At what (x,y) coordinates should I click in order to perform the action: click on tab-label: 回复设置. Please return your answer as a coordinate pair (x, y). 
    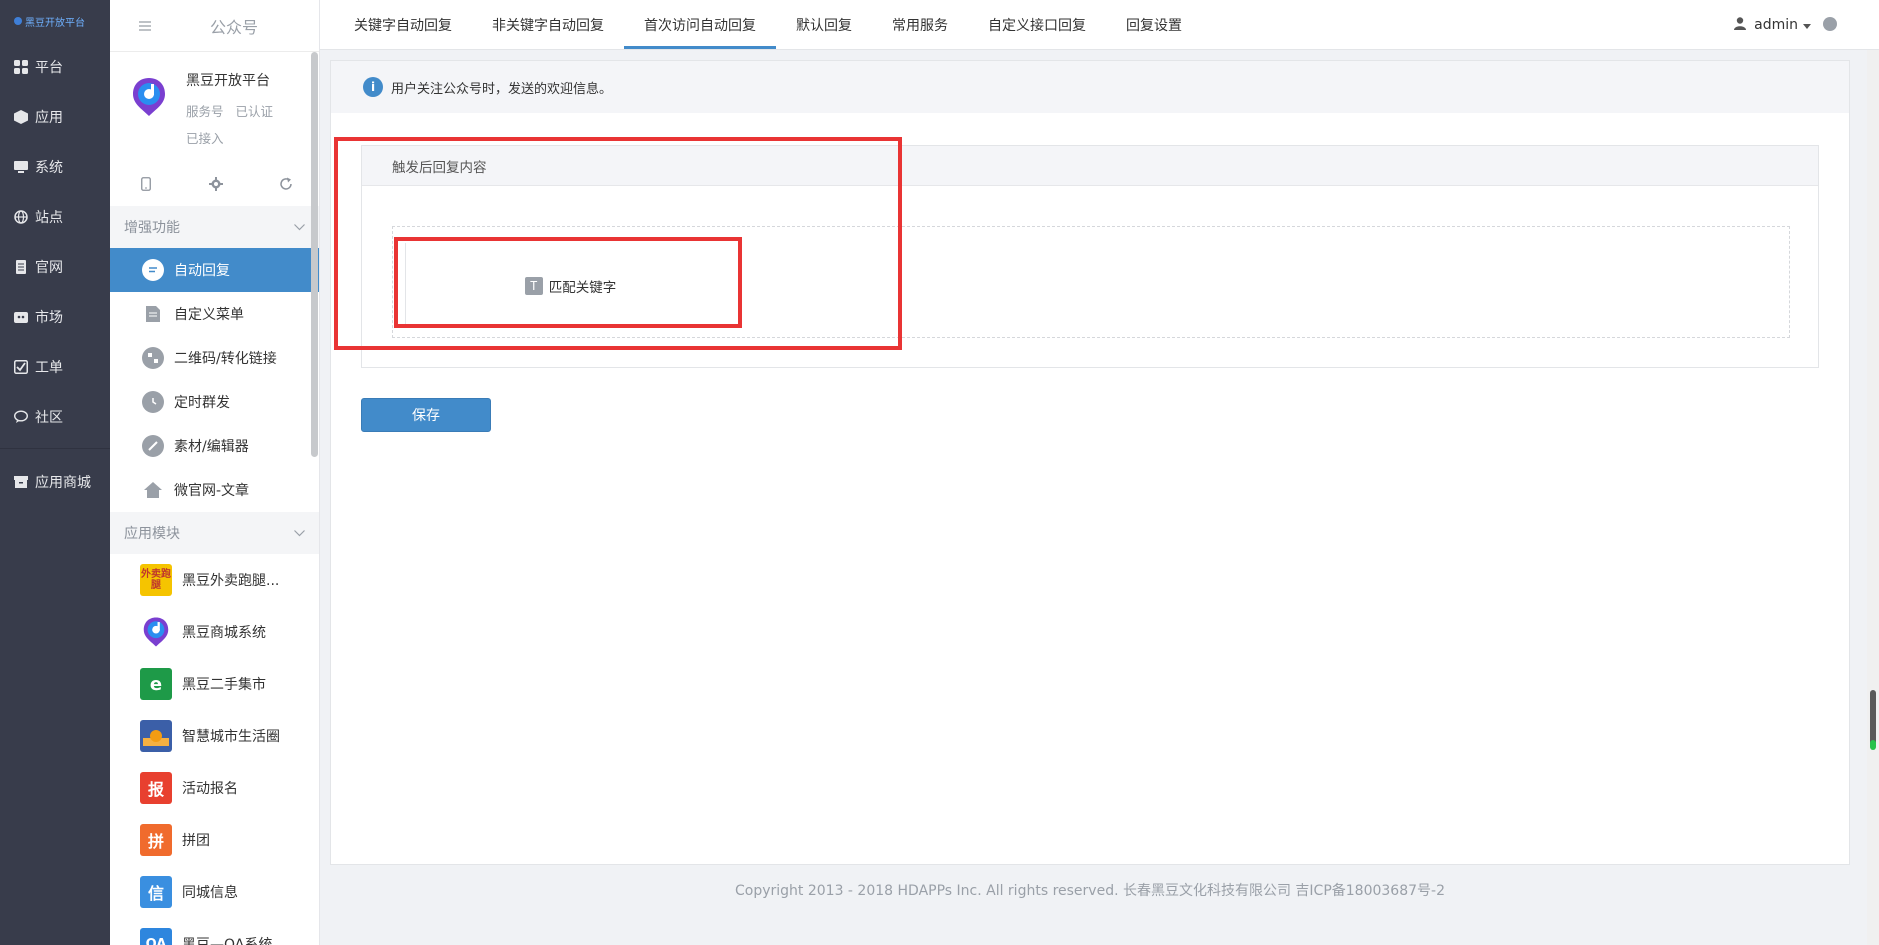
    Looking at the image, I should click on (1154, 25).